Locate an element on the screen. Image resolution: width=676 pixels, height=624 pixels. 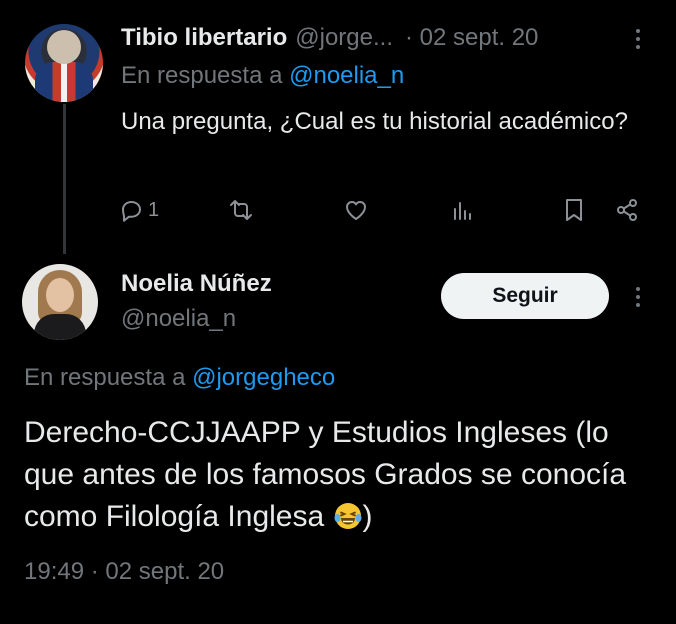
tweet-date: · 02 sept. 20 is located at coordinates (471, 38).